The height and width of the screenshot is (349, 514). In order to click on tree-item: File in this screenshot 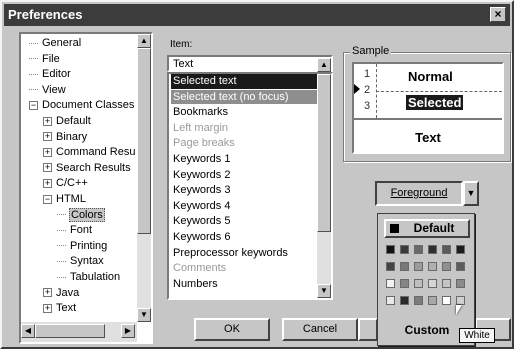, I will do `click(45, 59)`.